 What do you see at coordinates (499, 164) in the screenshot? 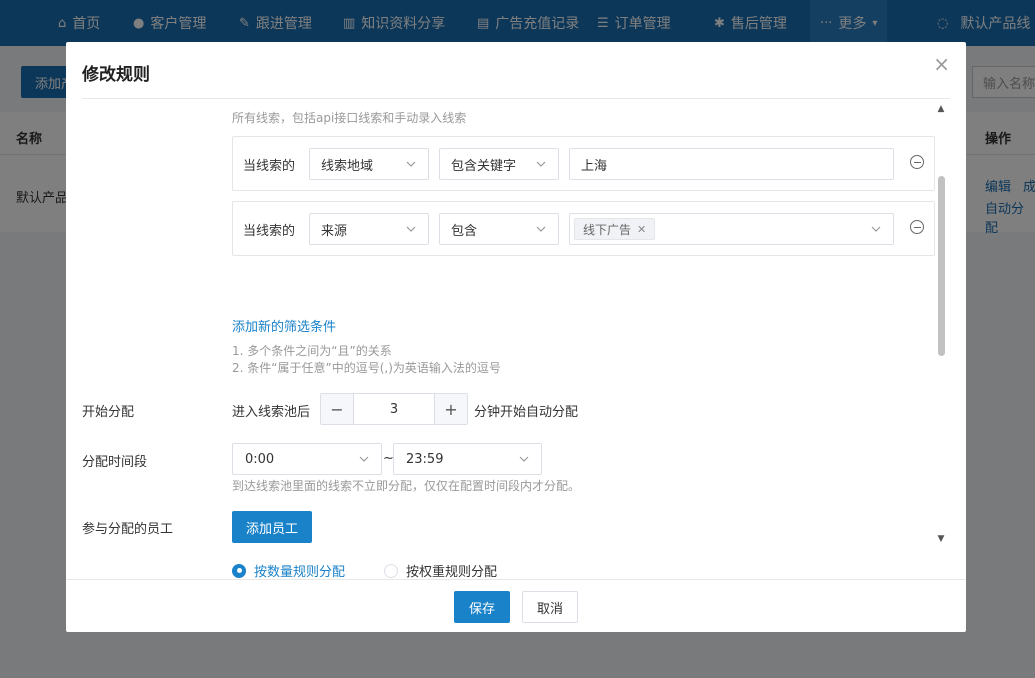
I see `condition-operator-select: 包含关键字` at bounding box center [499, 164].